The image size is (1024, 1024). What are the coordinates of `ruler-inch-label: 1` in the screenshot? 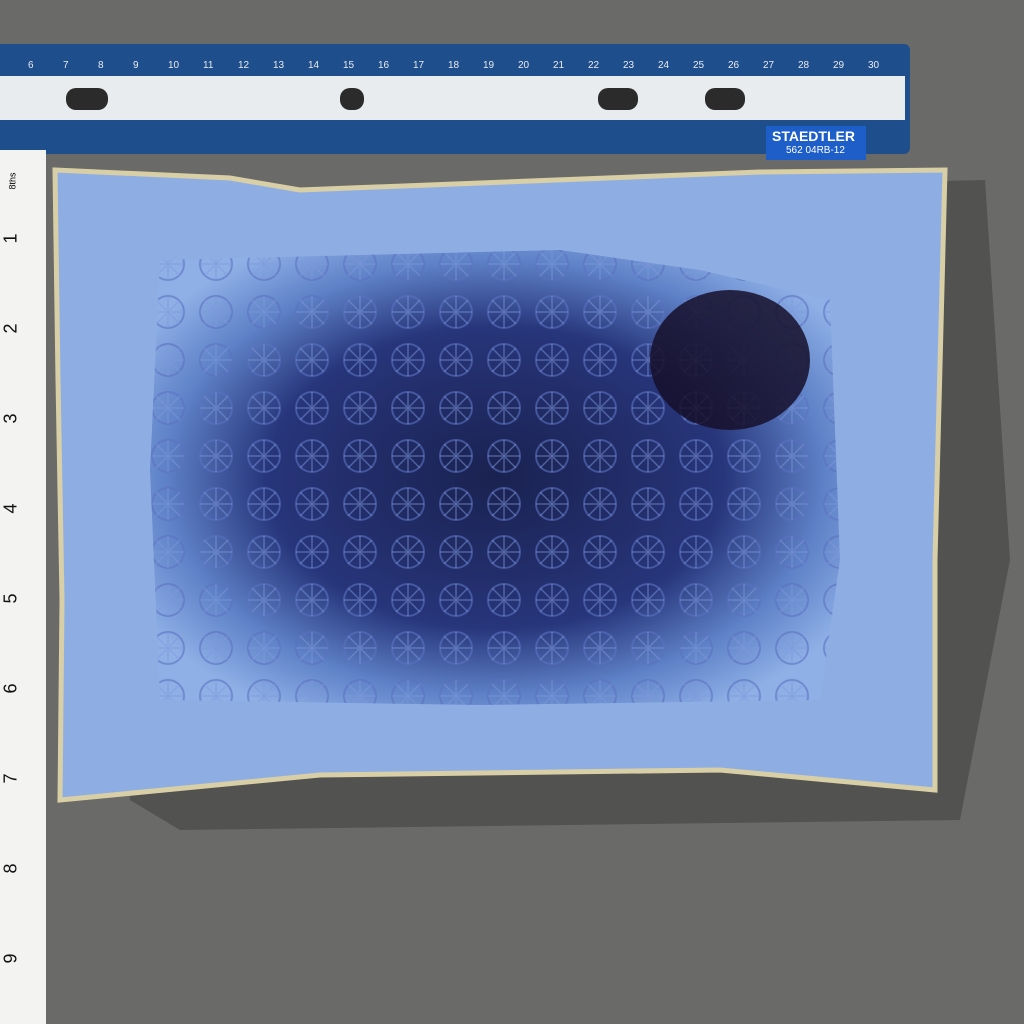 It's located at (10, 238).